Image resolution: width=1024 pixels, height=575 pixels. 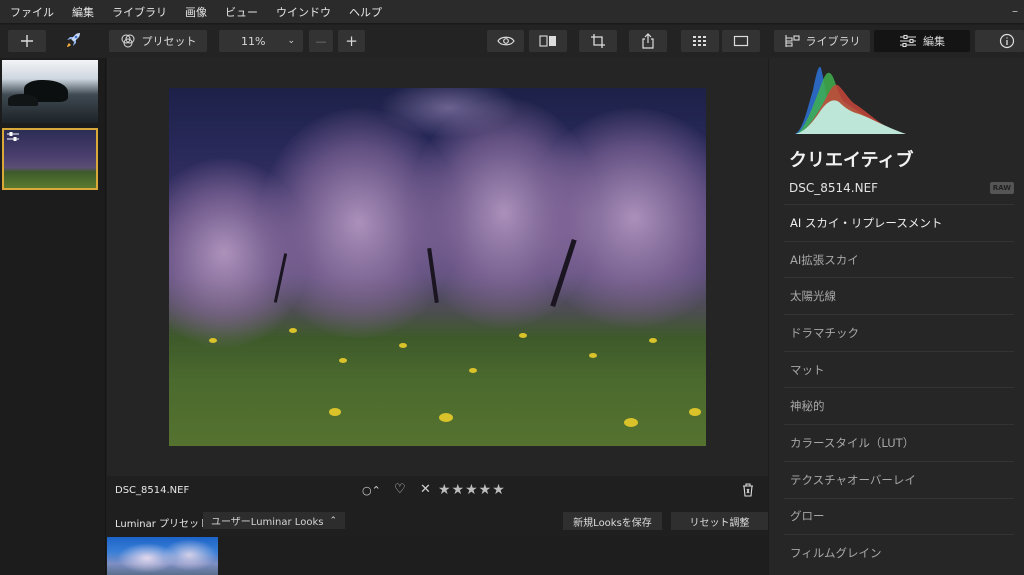 What do you see at coordinates (851, 160) in the screenshot?
I see `section-title: クリエイティブ` at bounding box center [851, 160].